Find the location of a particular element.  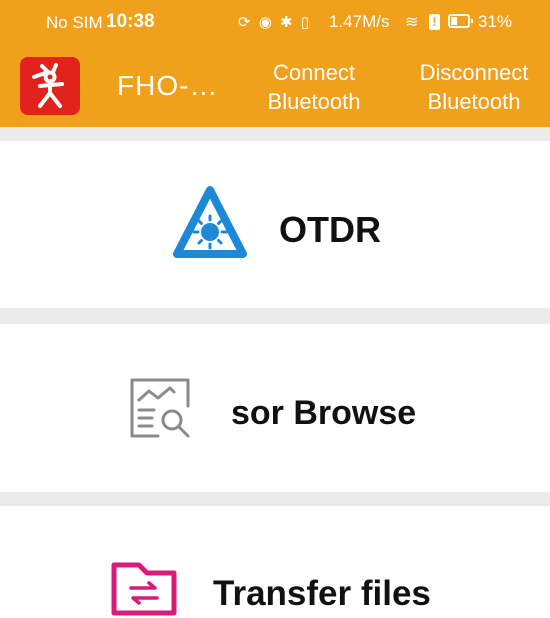

menu-label-otdr: OTDR is located at coordinates (330, 229).